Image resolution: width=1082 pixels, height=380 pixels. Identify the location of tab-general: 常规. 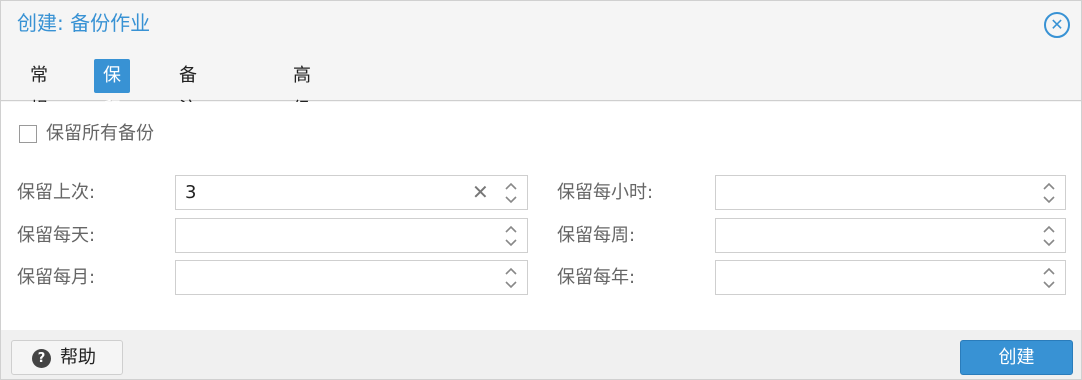
(39, 89).